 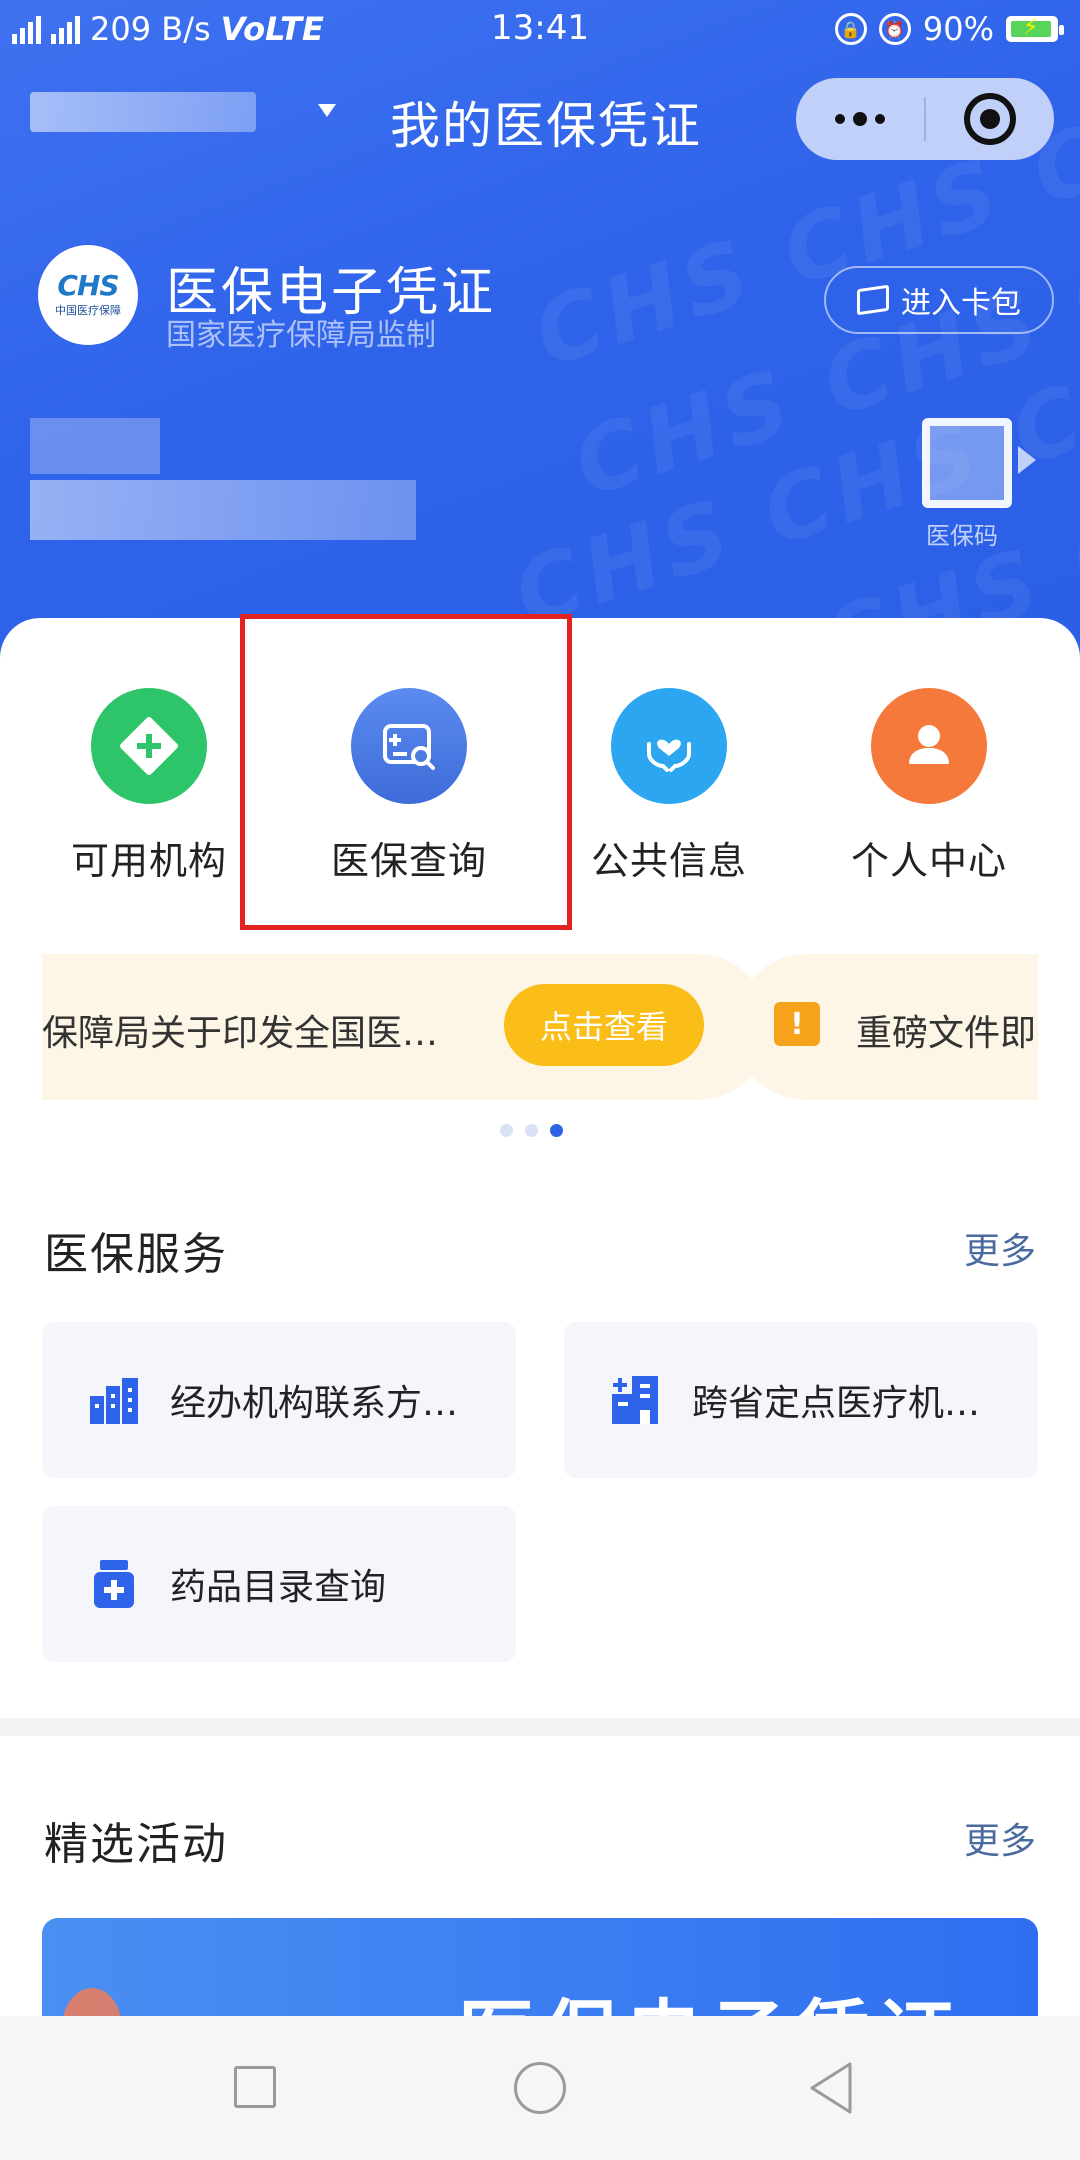 What do you see at coordinates (797, 1024) in the screenshot?
I see `warning-icon: !` at bounding box center [797, 1024].